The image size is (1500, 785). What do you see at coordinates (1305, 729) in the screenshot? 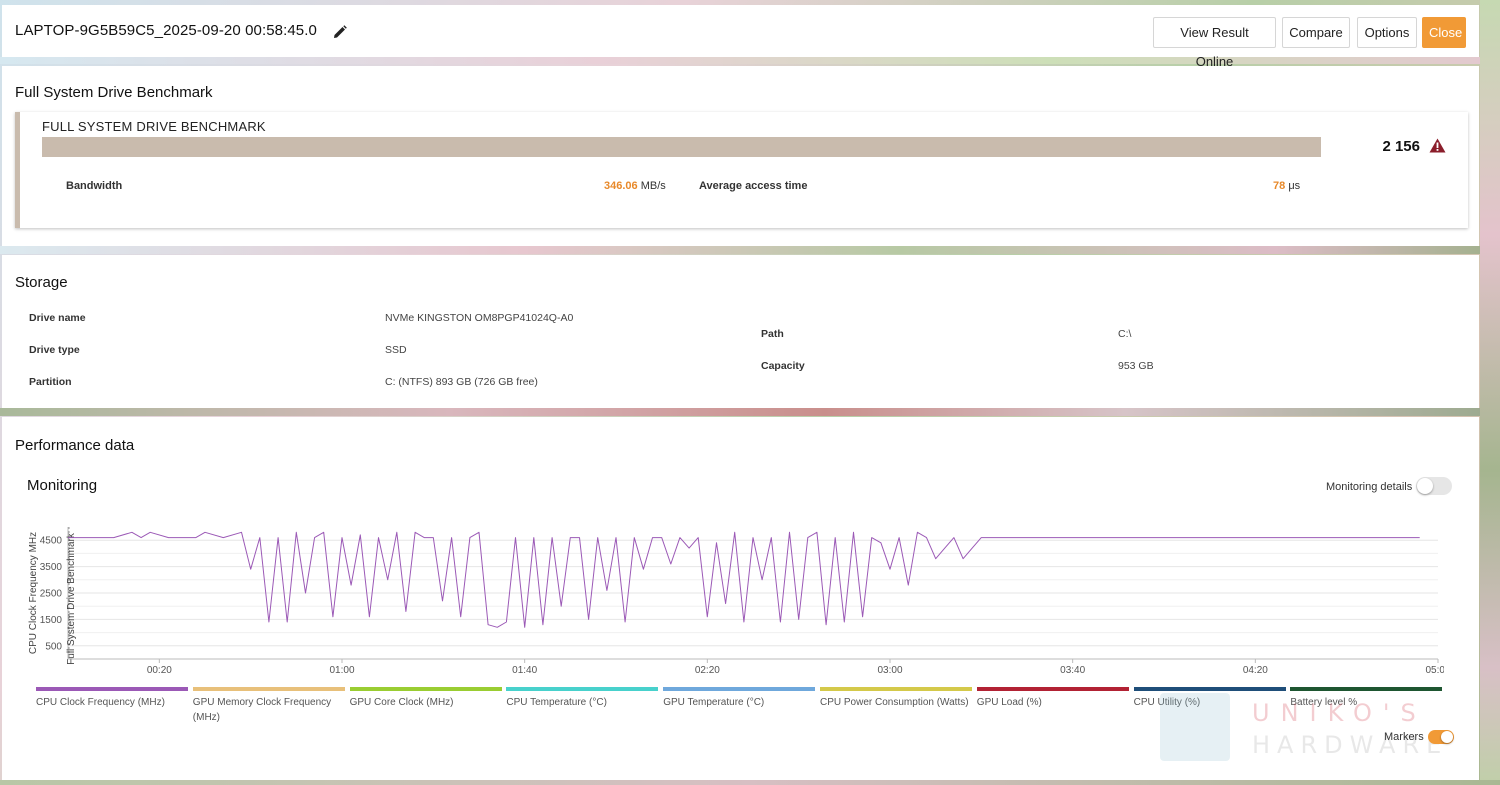
I see `watermark: UNIKO'S HARDWARE` at bounding box center [1305, 729].